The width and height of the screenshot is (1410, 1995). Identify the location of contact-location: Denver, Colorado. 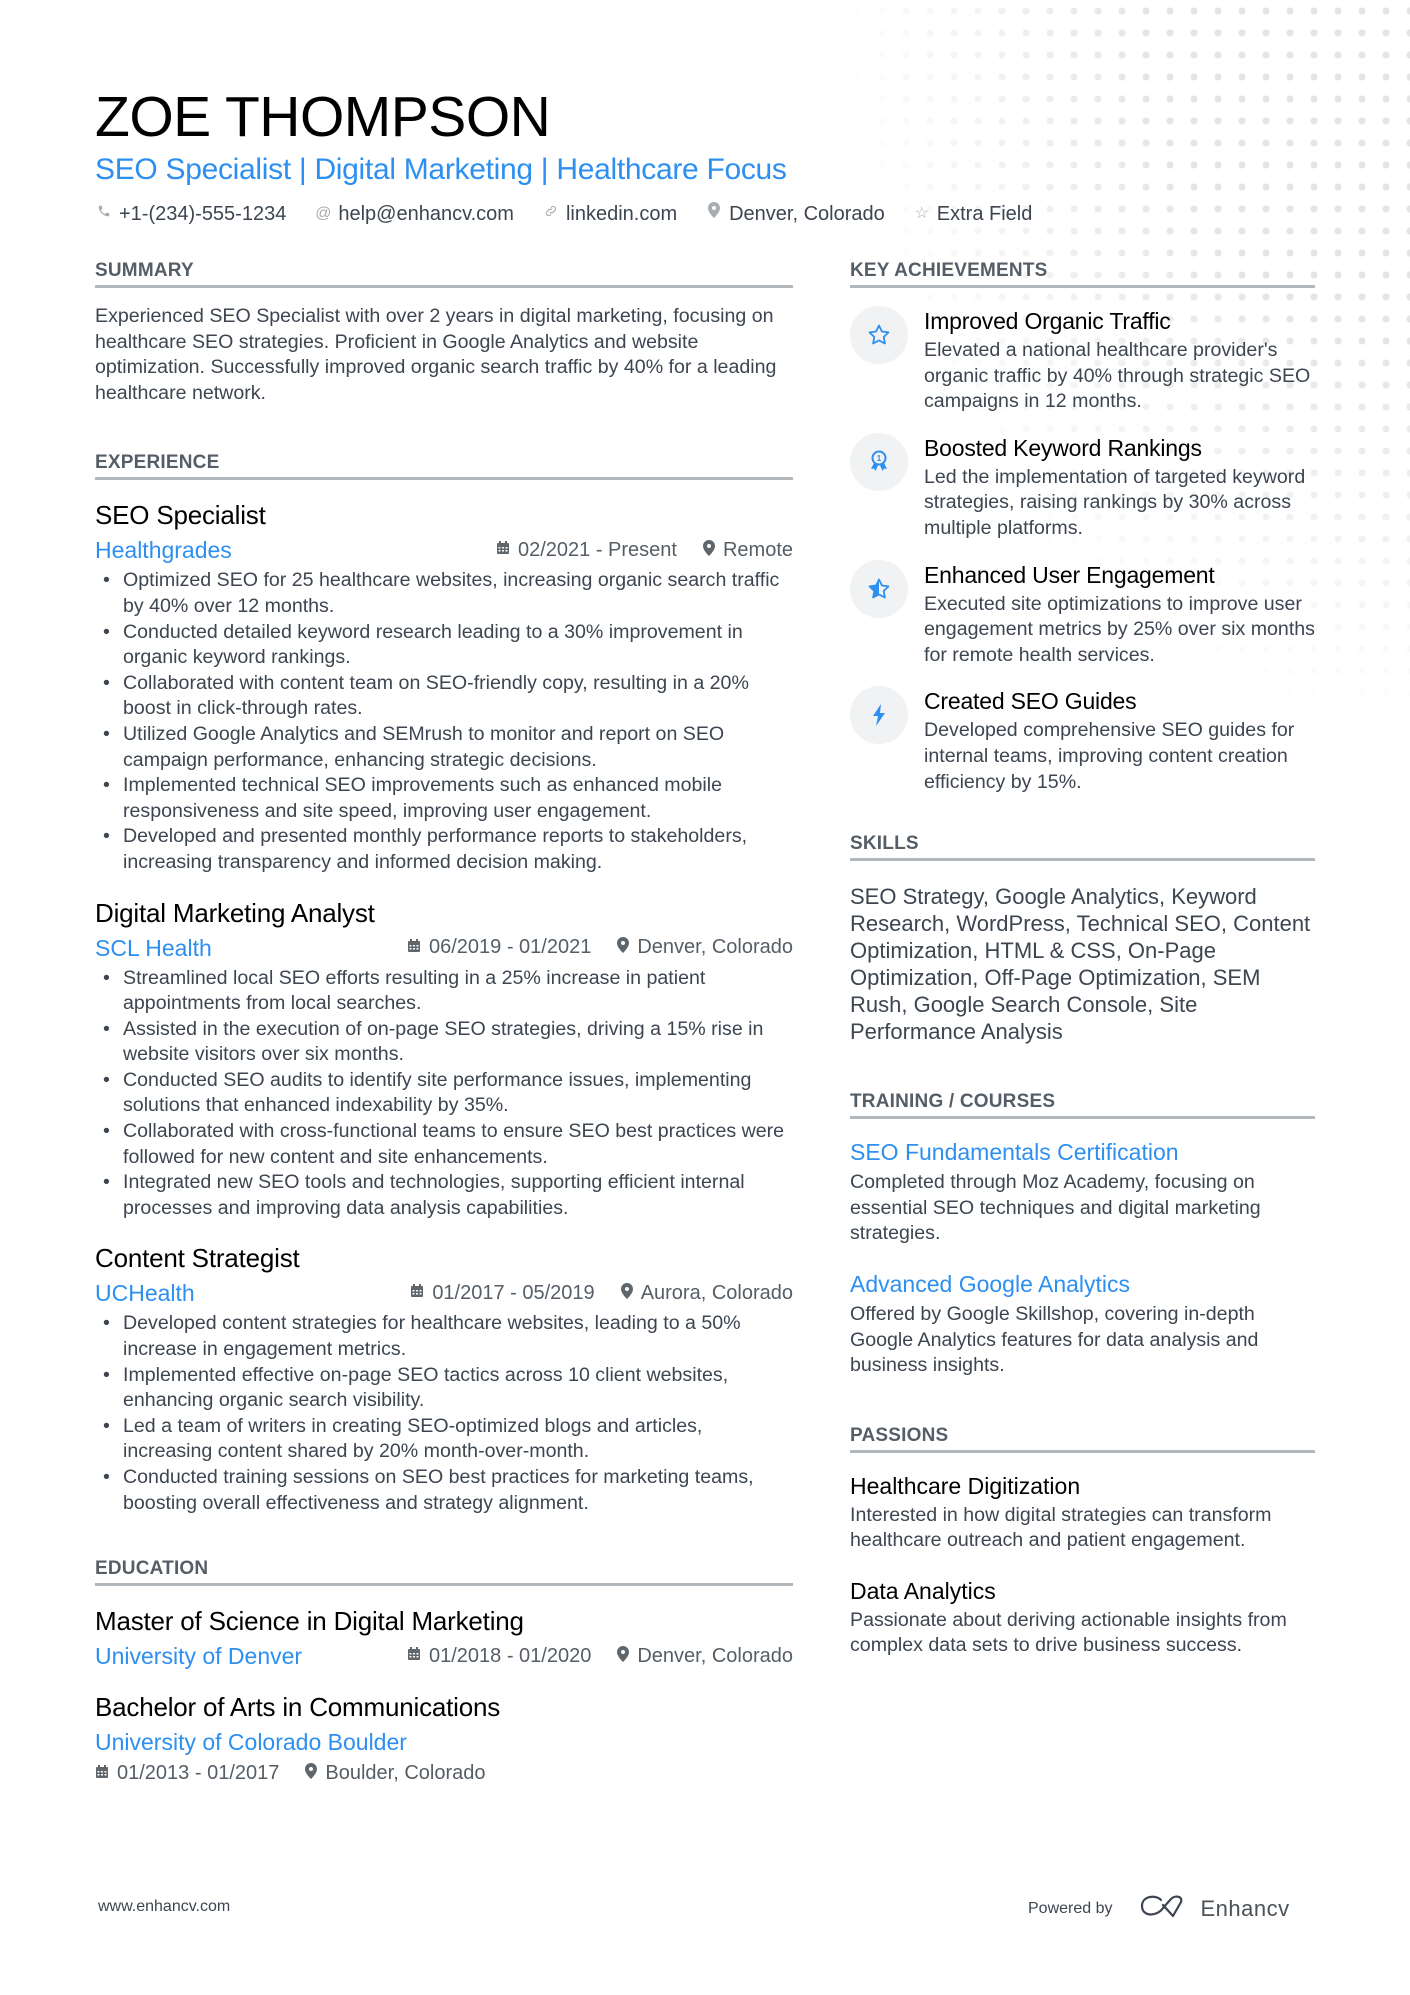
(795, 214).